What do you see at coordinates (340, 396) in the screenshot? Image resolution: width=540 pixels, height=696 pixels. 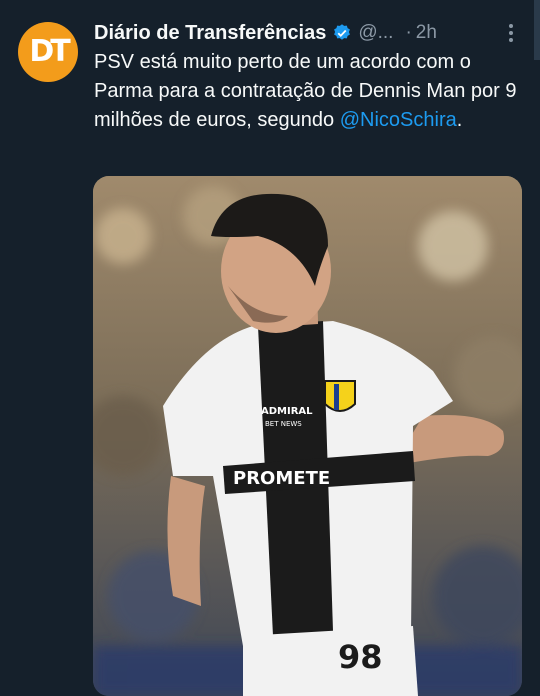 I see `club-crest` at bounding box center [340, 396].